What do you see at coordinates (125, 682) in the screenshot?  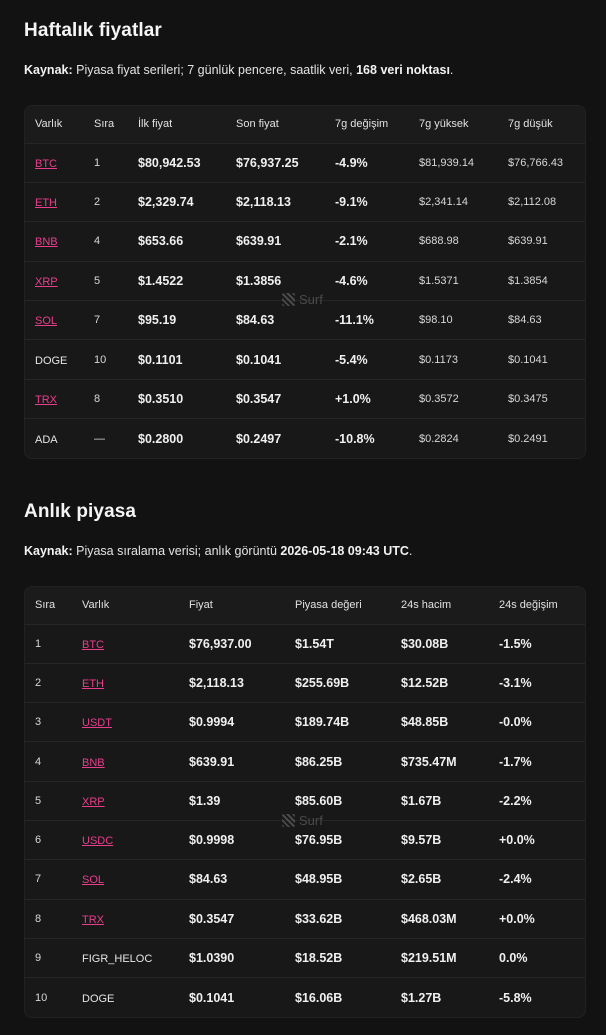 I see `cell-asset: ETH` at bounding box center [125, 682].